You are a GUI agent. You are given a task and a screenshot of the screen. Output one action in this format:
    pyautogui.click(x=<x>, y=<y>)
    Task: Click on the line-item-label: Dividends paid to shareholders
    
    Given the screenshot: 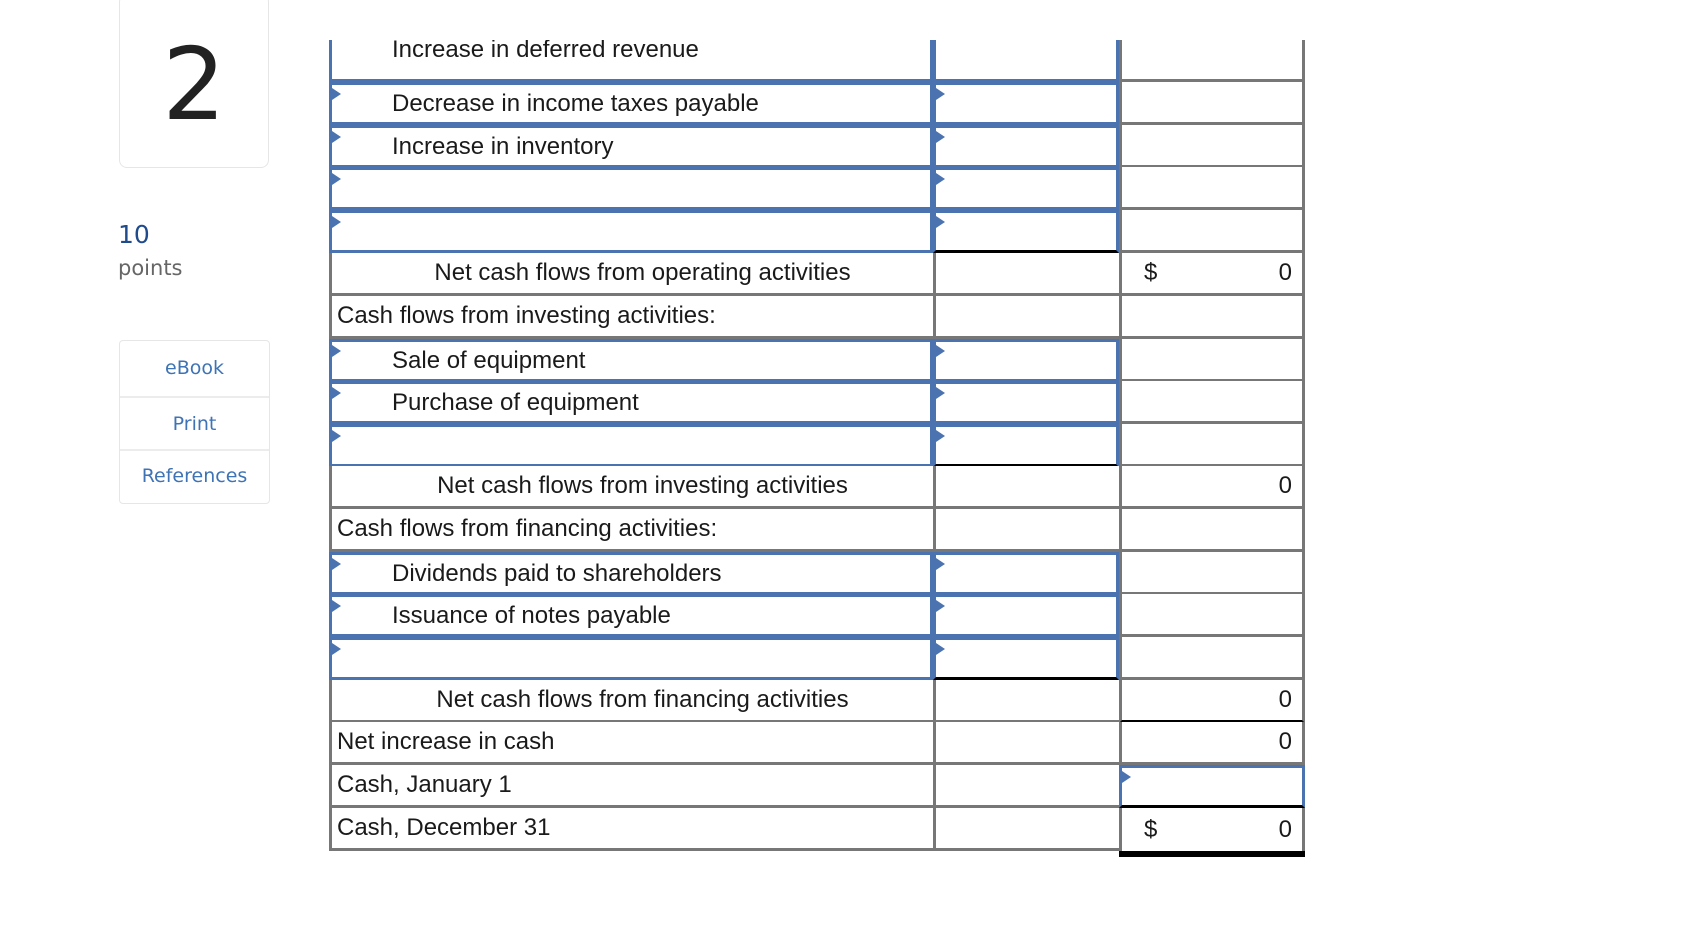 What is the action you would take?
    pyautogui.click(x=557, y=573)
    